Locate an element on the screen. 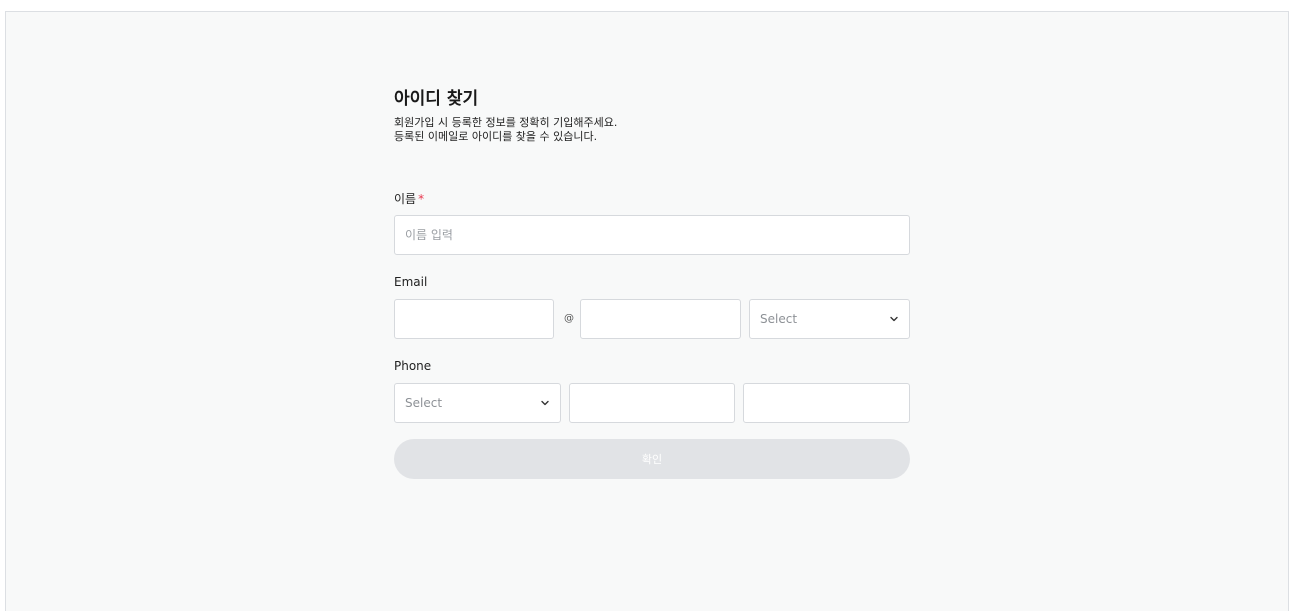 The image size is (1291, 611). phone-last-input is located at coordinates (826, 403).